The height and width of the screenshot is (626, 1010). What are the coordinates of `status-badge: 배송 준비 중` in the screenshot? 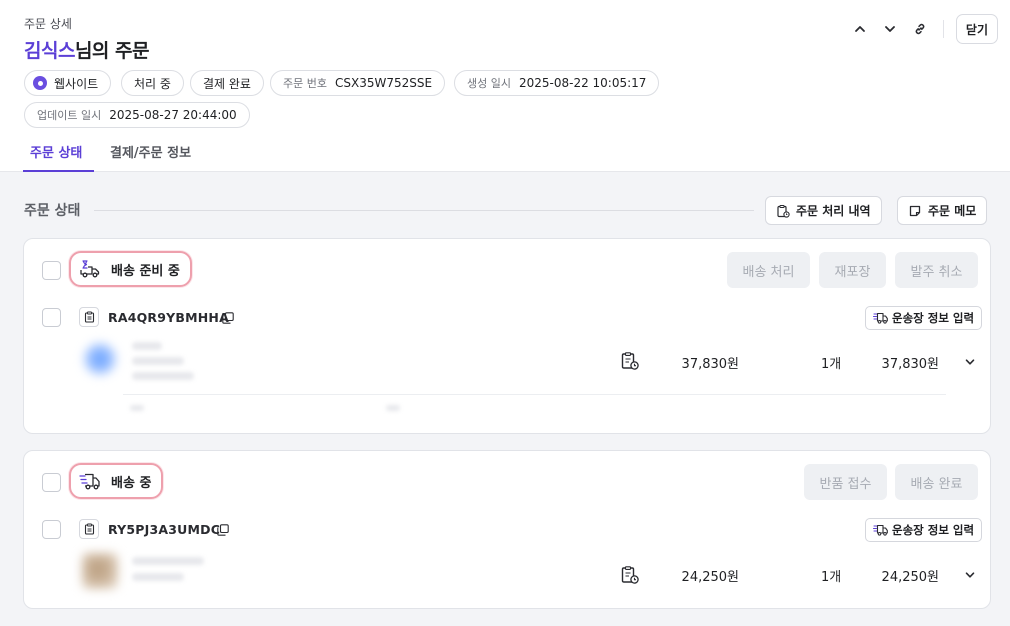 It's located at (130, 269).